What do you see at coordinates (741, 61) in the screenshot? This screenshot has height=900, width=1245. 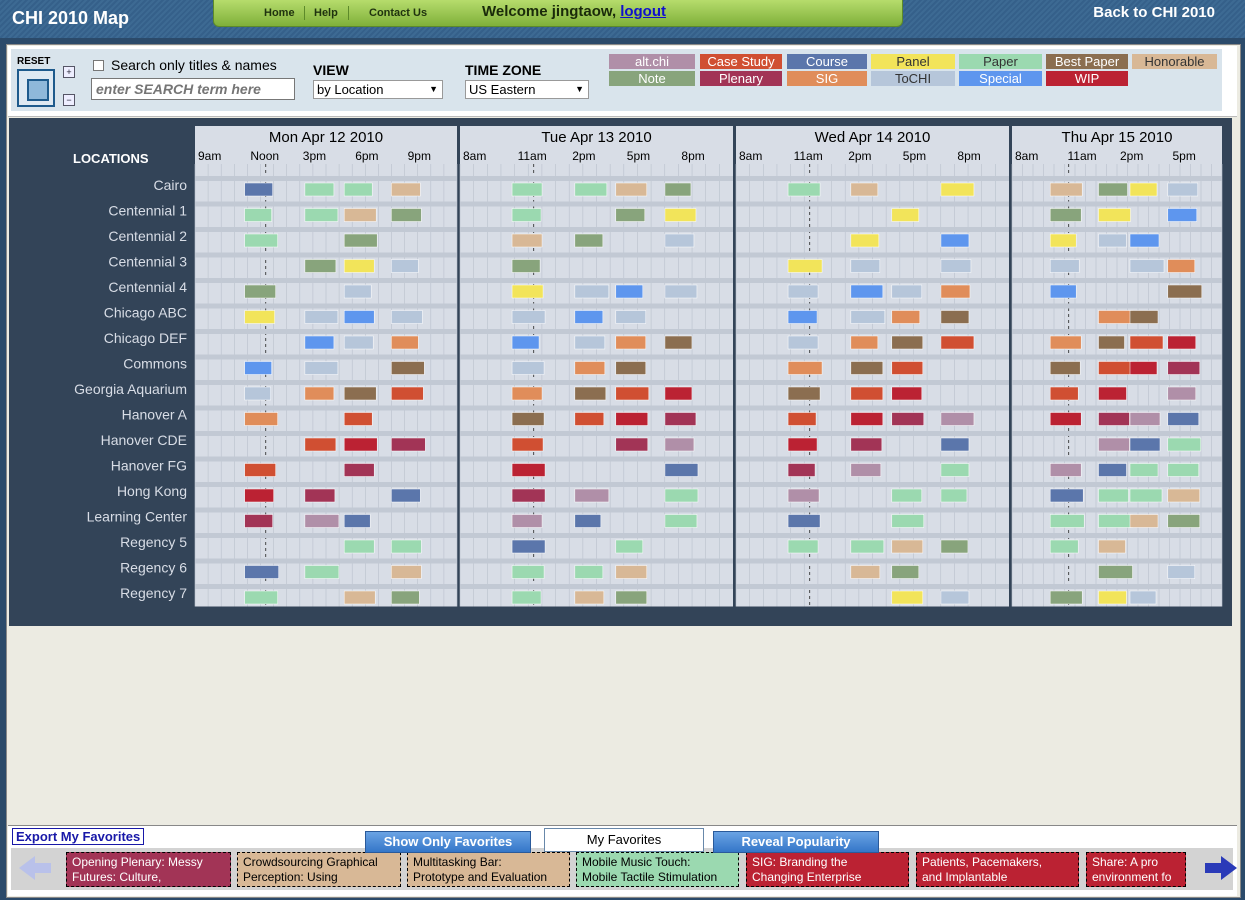 I see `legend-item-case-study: Case Study` at bounding box center [741, 61].